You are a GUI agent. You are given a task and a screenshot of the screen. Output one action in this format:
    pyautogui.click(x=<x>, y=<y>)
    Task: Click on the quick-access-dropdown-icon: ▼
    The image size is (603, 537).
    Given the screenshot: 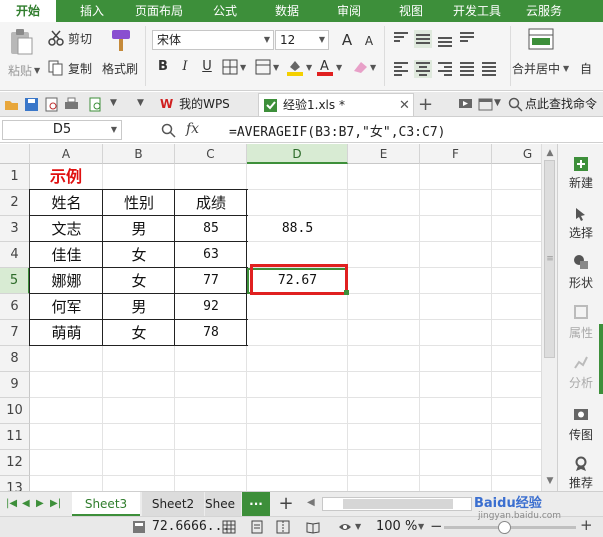 What is the action you would take?
    pyautogui.click(x=140, y=103)
    